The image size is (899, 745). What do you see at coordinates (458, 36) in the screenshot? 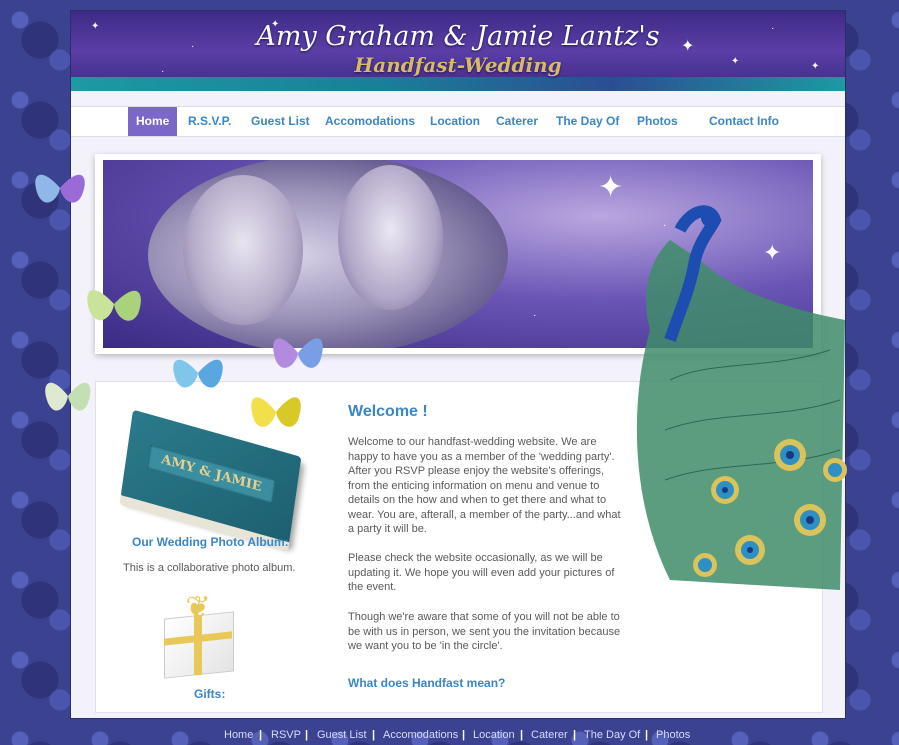
I see `site-title: Amy Graham & Jamie Lantz's` at bounding box center [458, 36].